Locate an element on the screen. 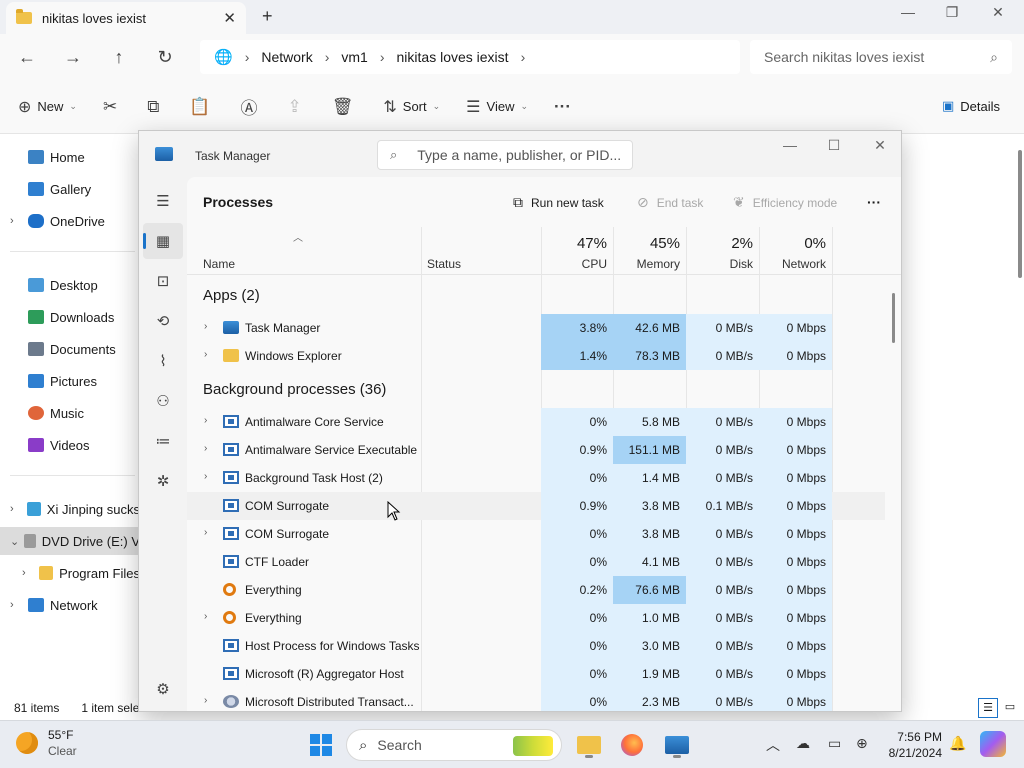 The height and width of the screenshot is (768, 1024). new-button: ⊕ New ⌄ is located at coordinates (47, 107).